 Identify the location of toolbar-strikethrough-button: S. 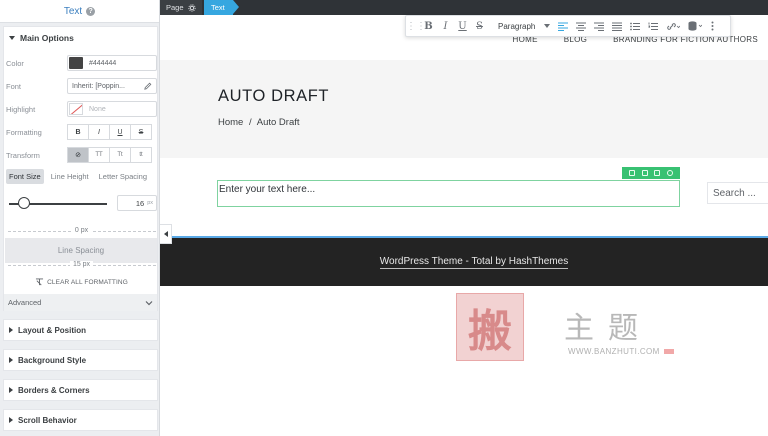
(479, 26).